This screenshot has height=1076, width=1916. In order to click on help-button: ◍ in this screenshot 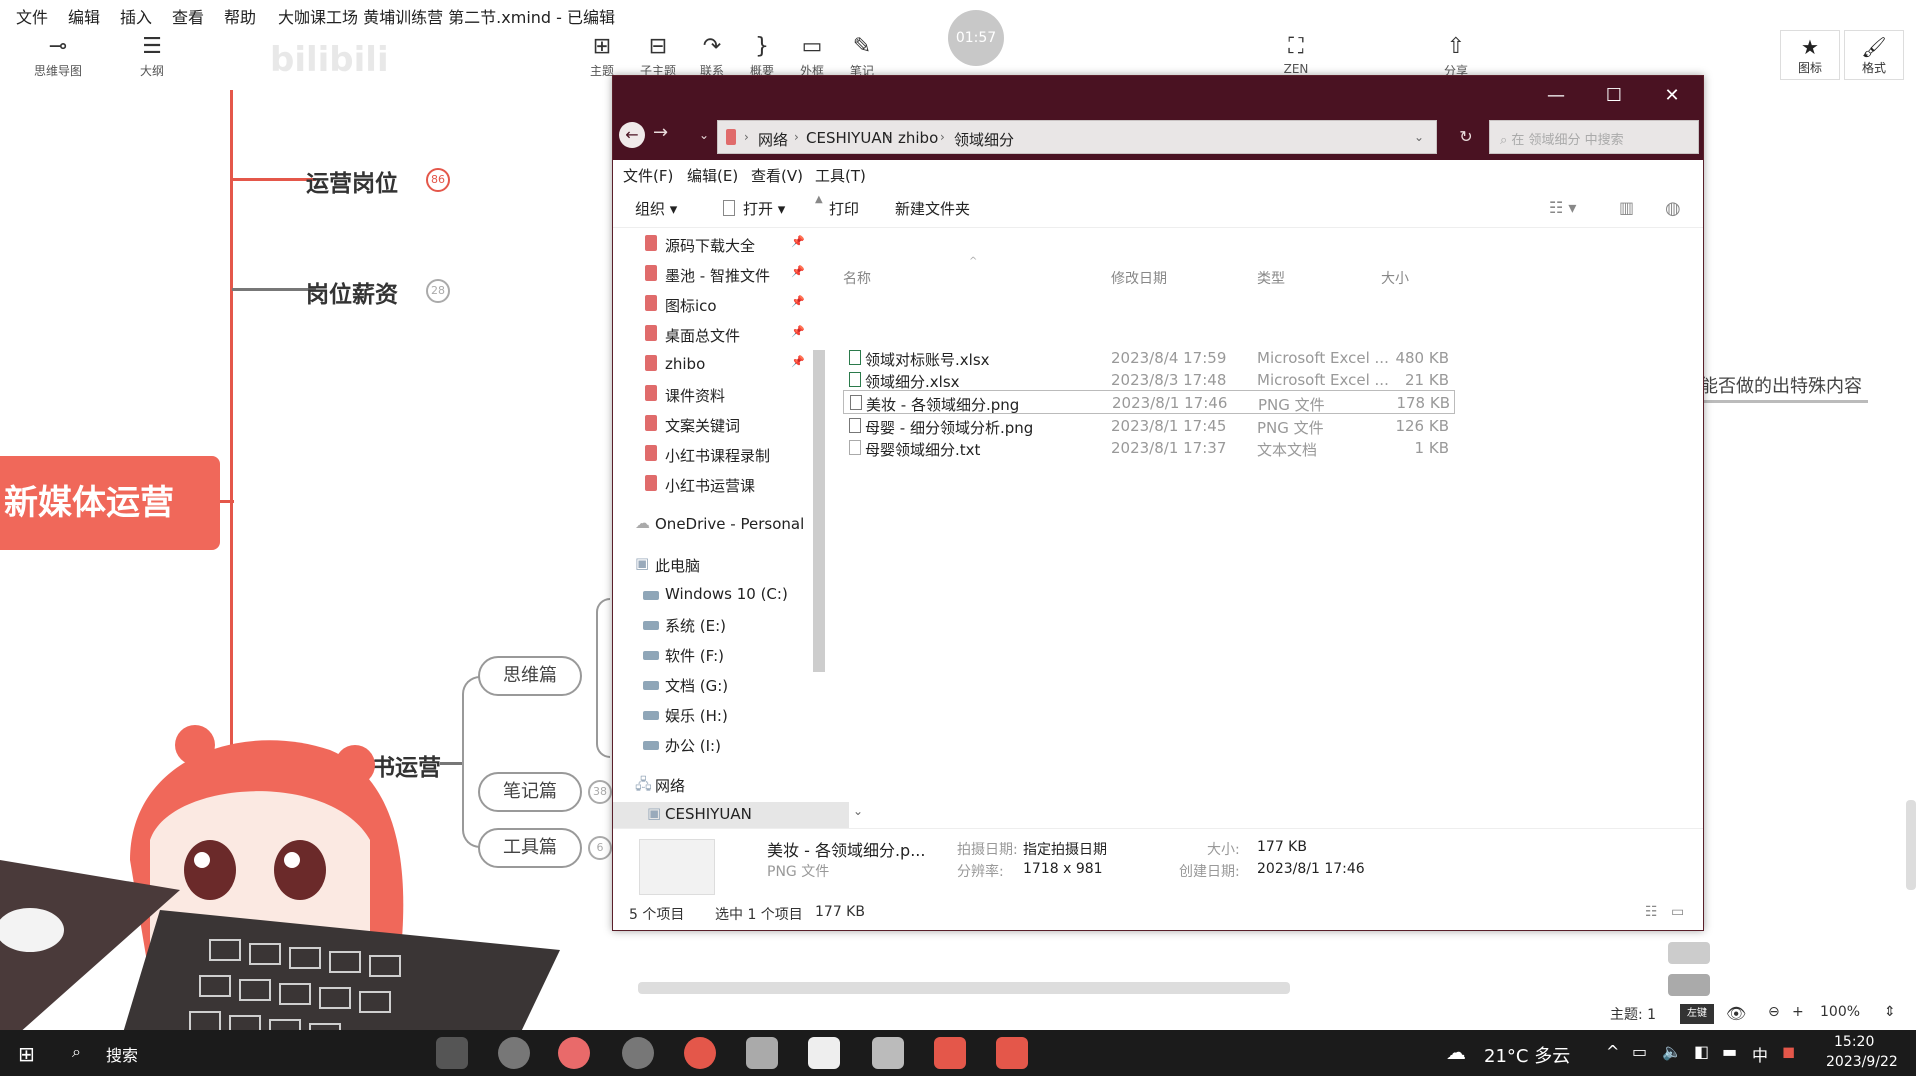, I will do `click(1673, 208)`.